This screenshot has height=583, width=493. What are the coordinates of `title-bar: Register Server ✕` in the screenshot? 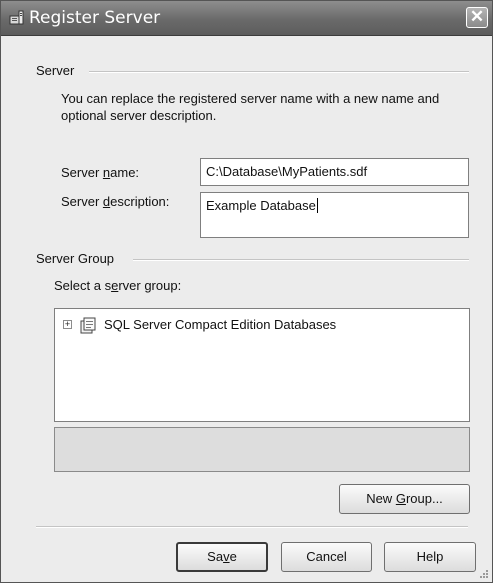 It's located at (246, 18).